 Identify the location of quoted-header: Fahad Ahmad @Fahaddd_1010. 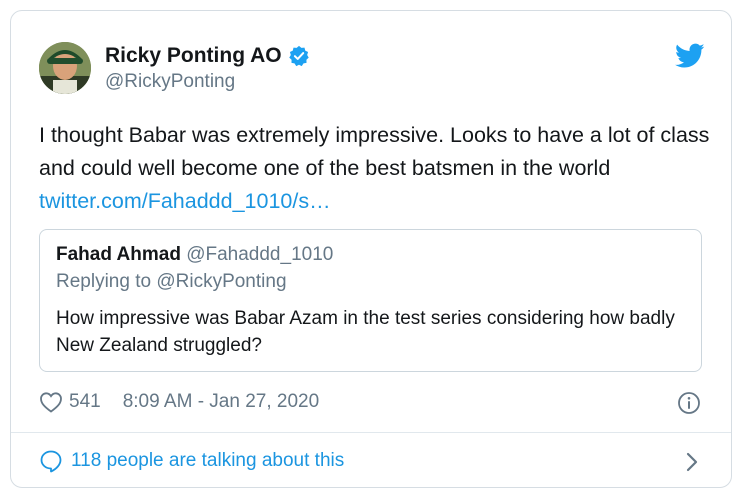
(194, 255).